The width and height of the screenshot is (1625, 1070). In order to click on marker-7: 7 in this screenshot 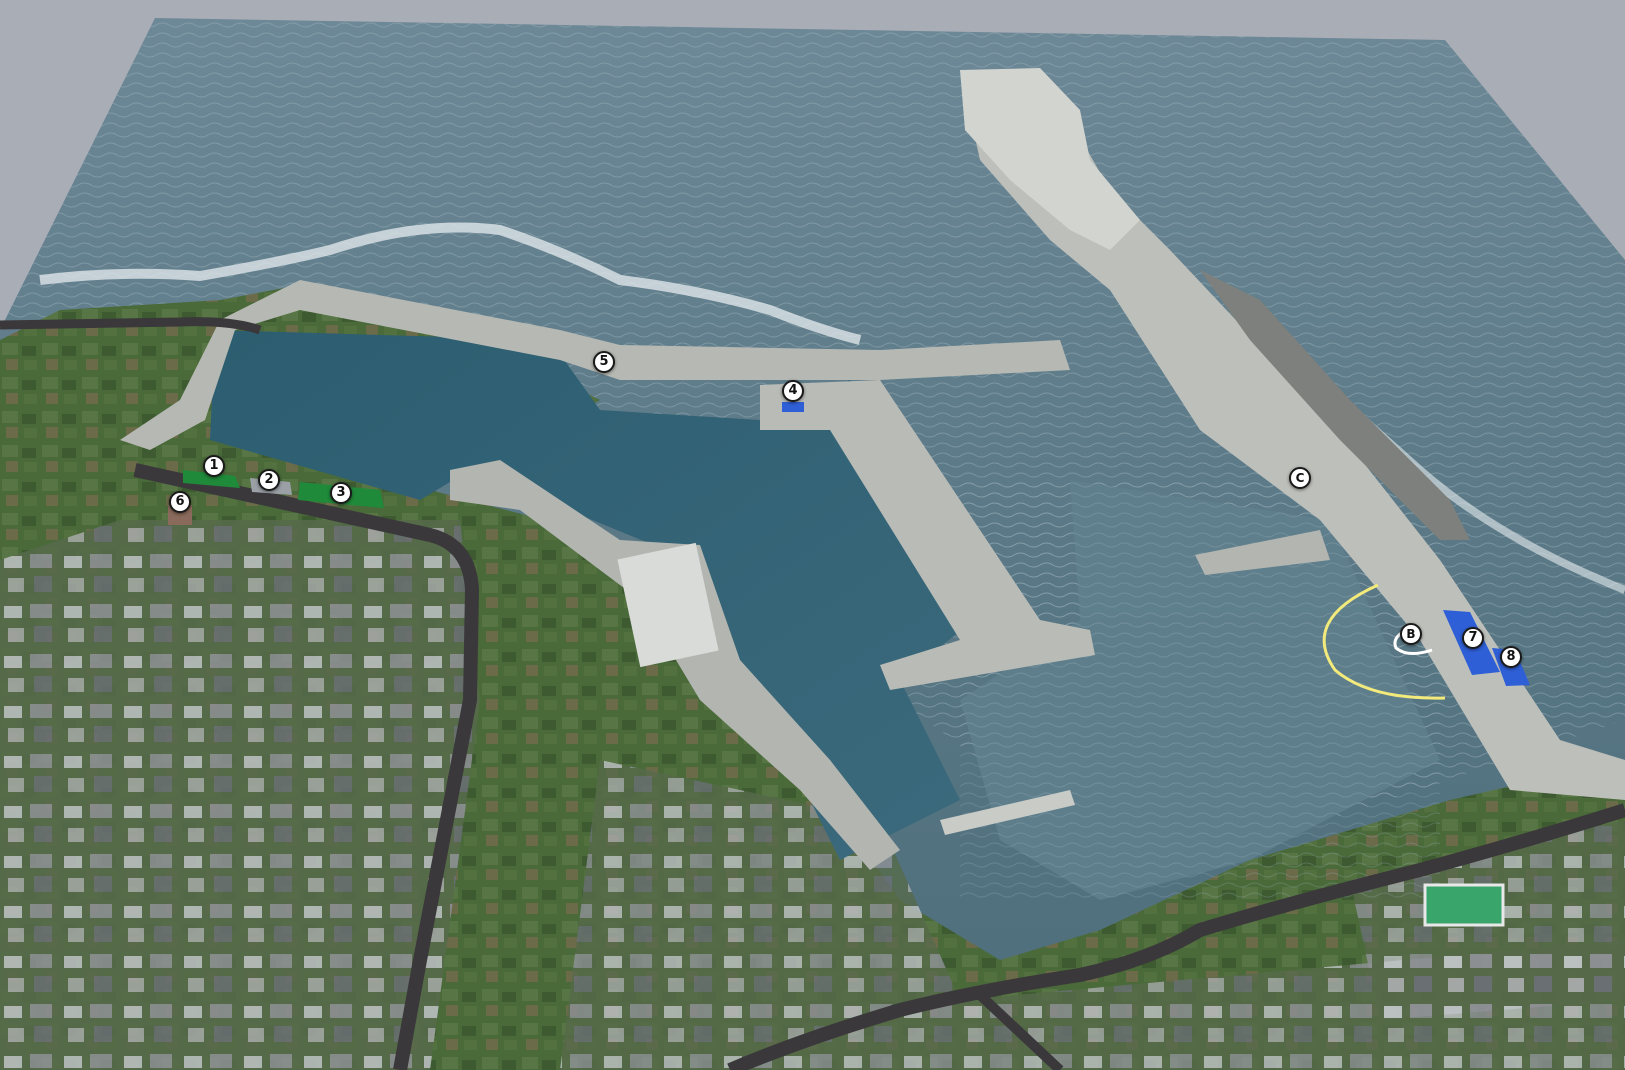, I will do `click(1473, 638)`.